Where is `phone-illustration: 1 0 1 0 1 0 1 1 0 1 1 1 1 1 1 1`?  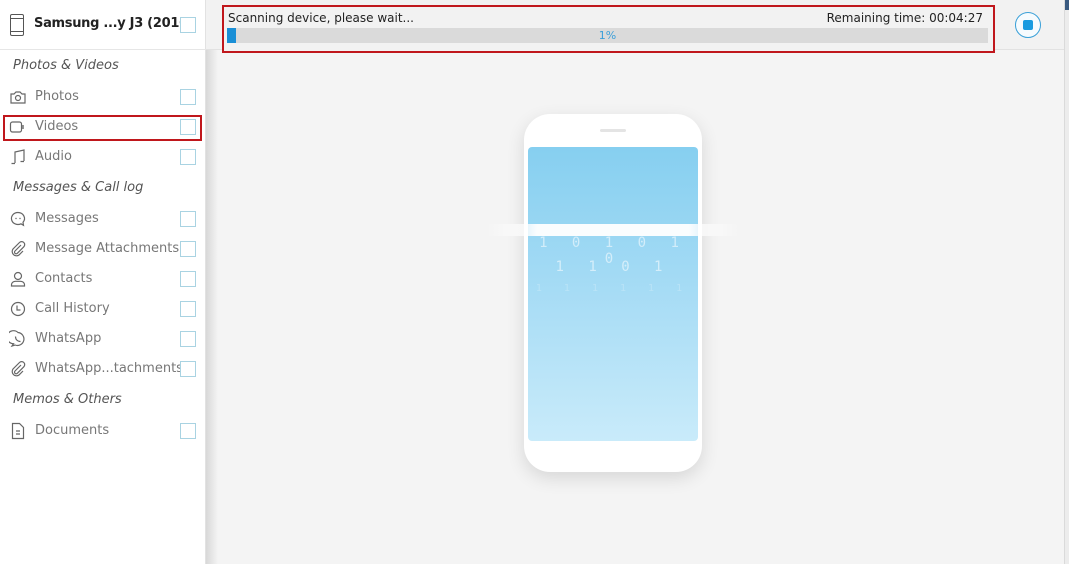
phone-illustration: 1 0 1 0 1 0 1 1 0 1 1 1 1 1 1 1 is located at coordinates (613, 293).